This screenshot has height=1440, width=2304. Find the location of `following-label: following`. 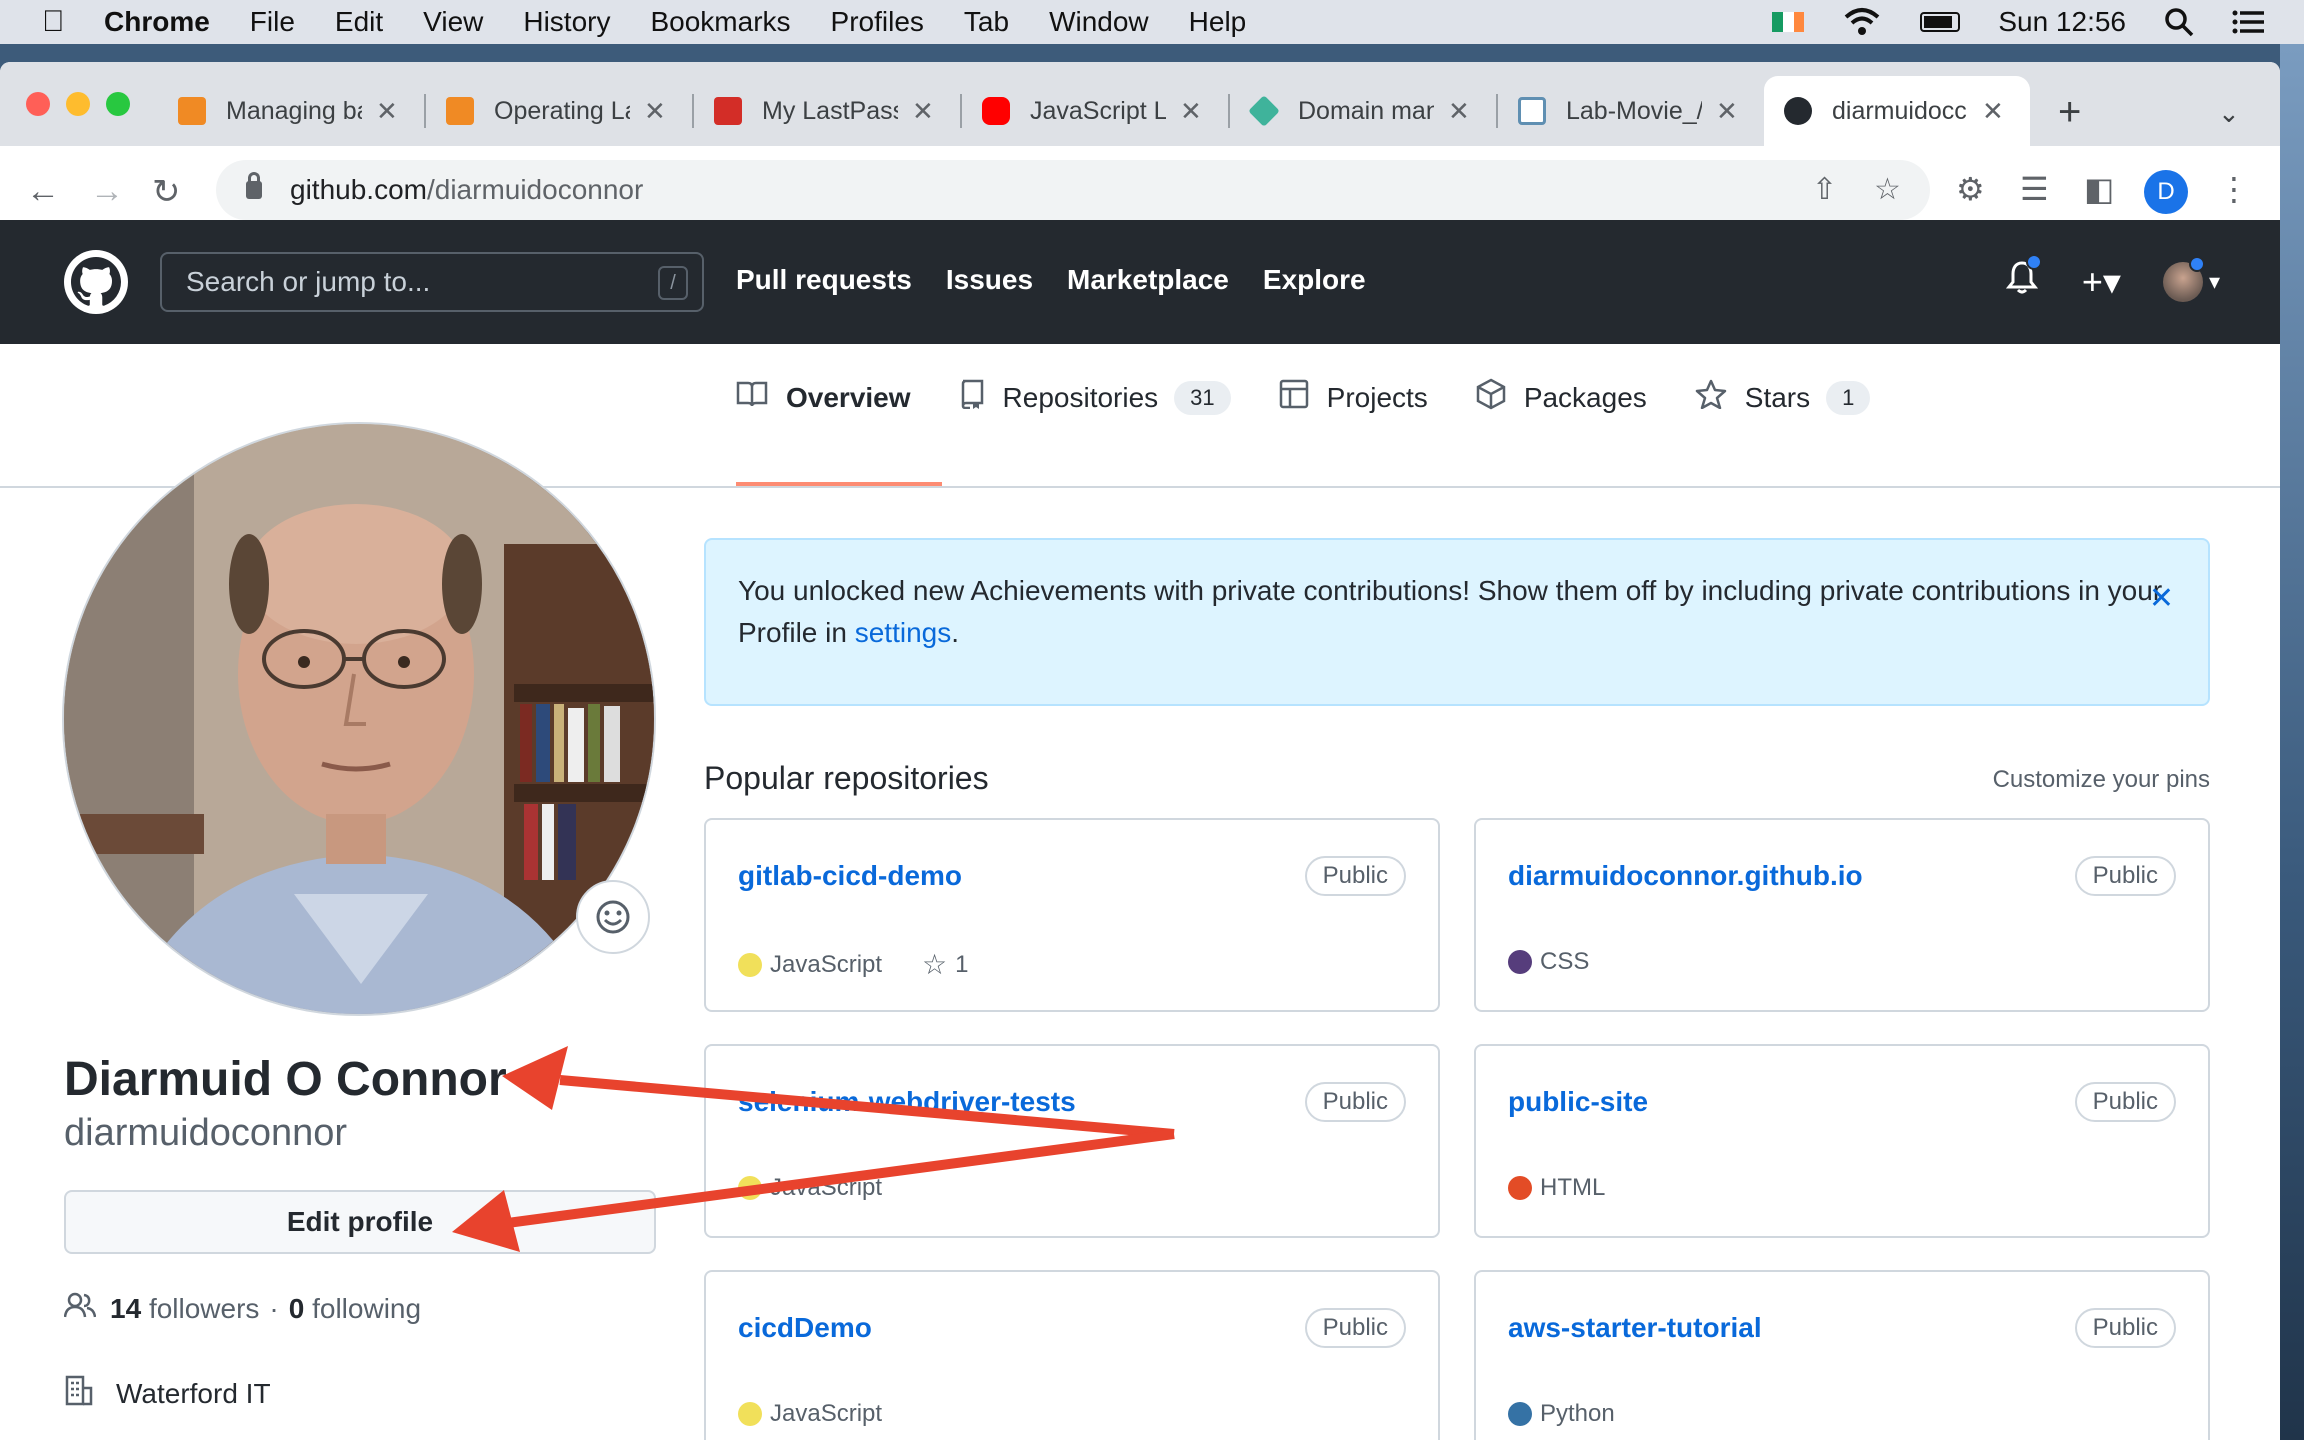

following-label: following is located at coordinates (367, 1308).